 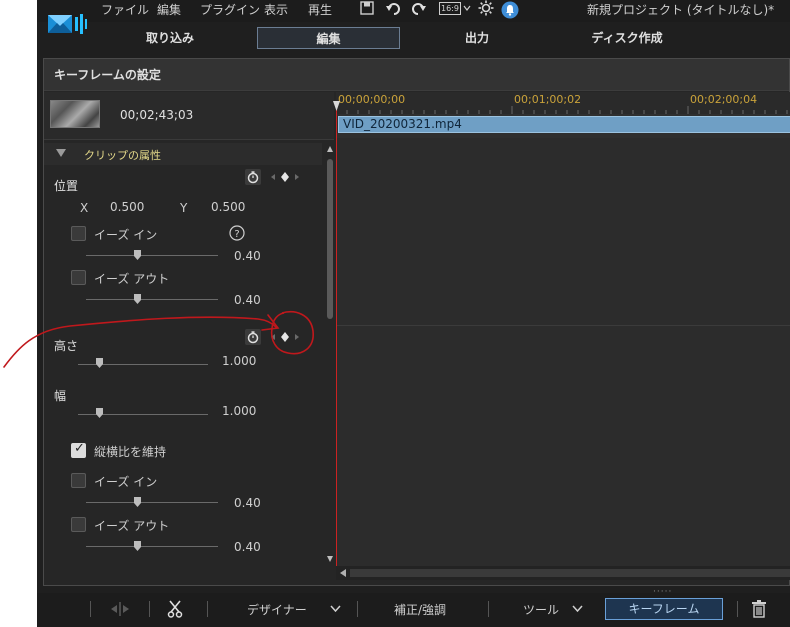 What do you see at coordinates (152, 502) in the screenshot?
I see `aspect-ease-in-slider` at bounding box center [152, 502].